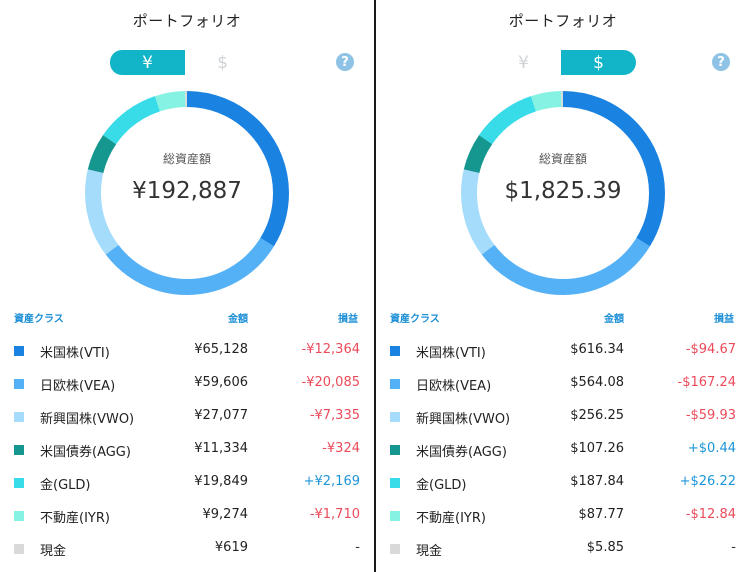  What do you see at coordinates (341, 448) in the screenshot?
I see `asset-profit-loss: -¥324` at bounding box center [341, 448].